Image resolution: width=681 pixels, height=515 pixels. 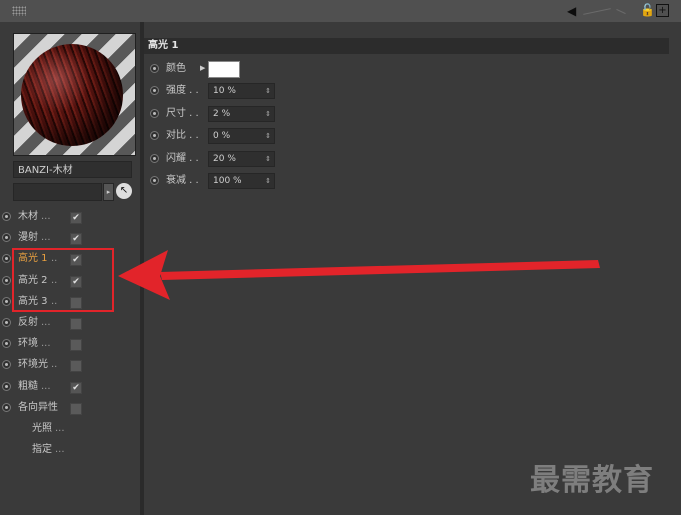 What do you see at coordinates (592, 480) in the screenshot?
I see `watermark-text: 最需教育` at bounding box center [592, 480].